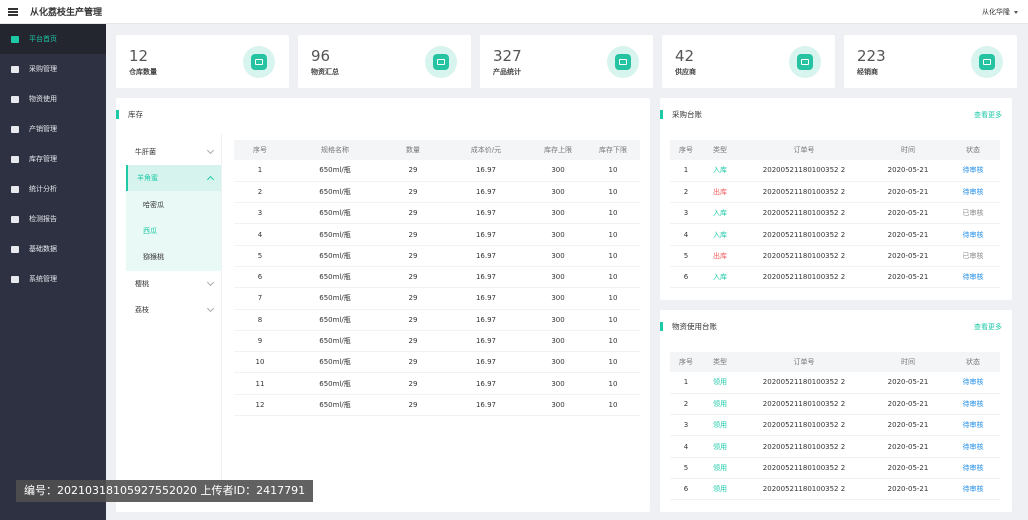 The width and height of the screenshot is (1028, 520). Describe the element at coordinates (260, 171) in the screenshot. I see `table-cell: 1` at that location.